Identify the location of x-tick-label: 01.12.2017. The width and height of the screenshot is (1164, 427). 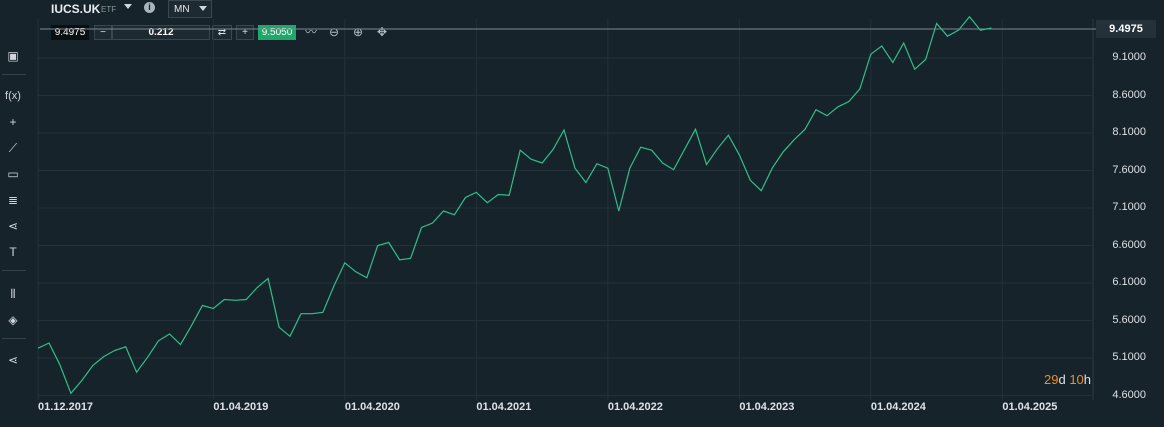
(66, 407).